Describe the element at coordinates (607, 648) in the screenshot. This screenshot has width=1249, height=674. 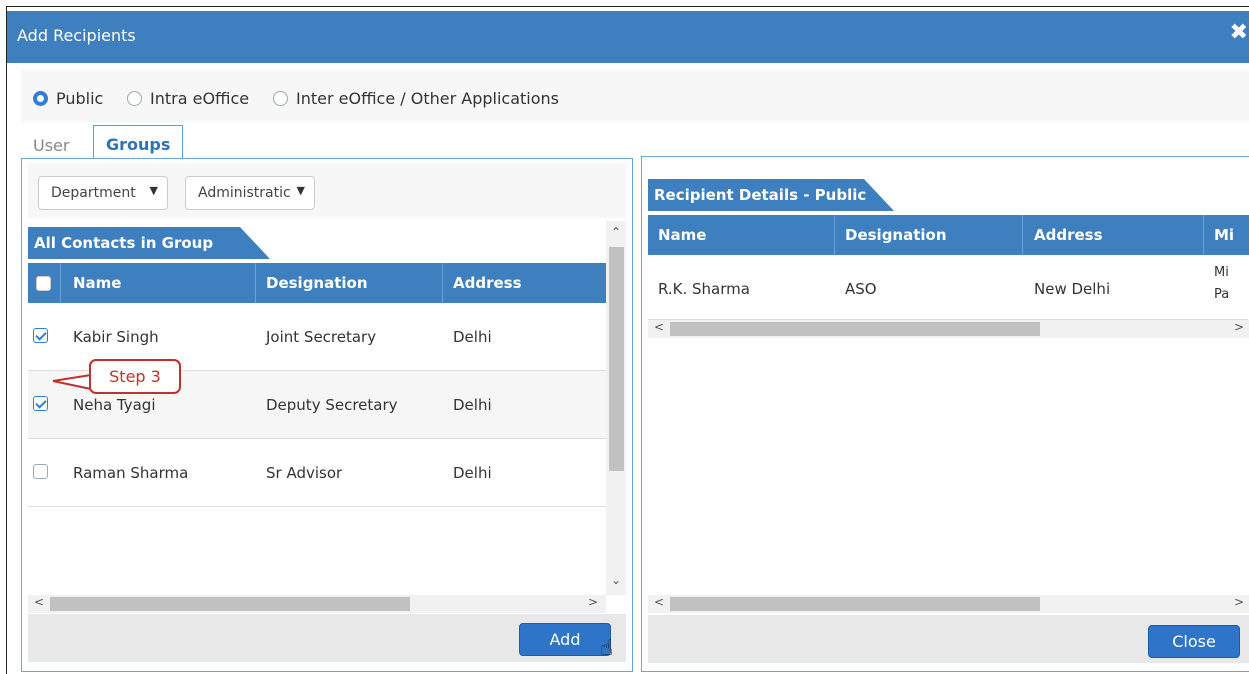
I see `hand-cursor-icon: ☝` at that location.